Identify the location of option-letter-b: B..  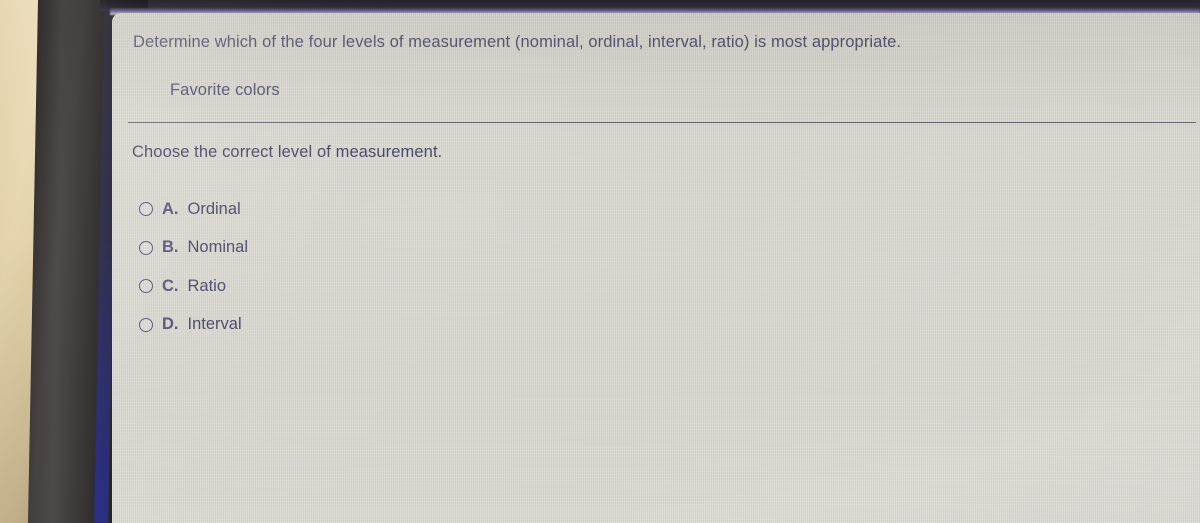
(170, 247).